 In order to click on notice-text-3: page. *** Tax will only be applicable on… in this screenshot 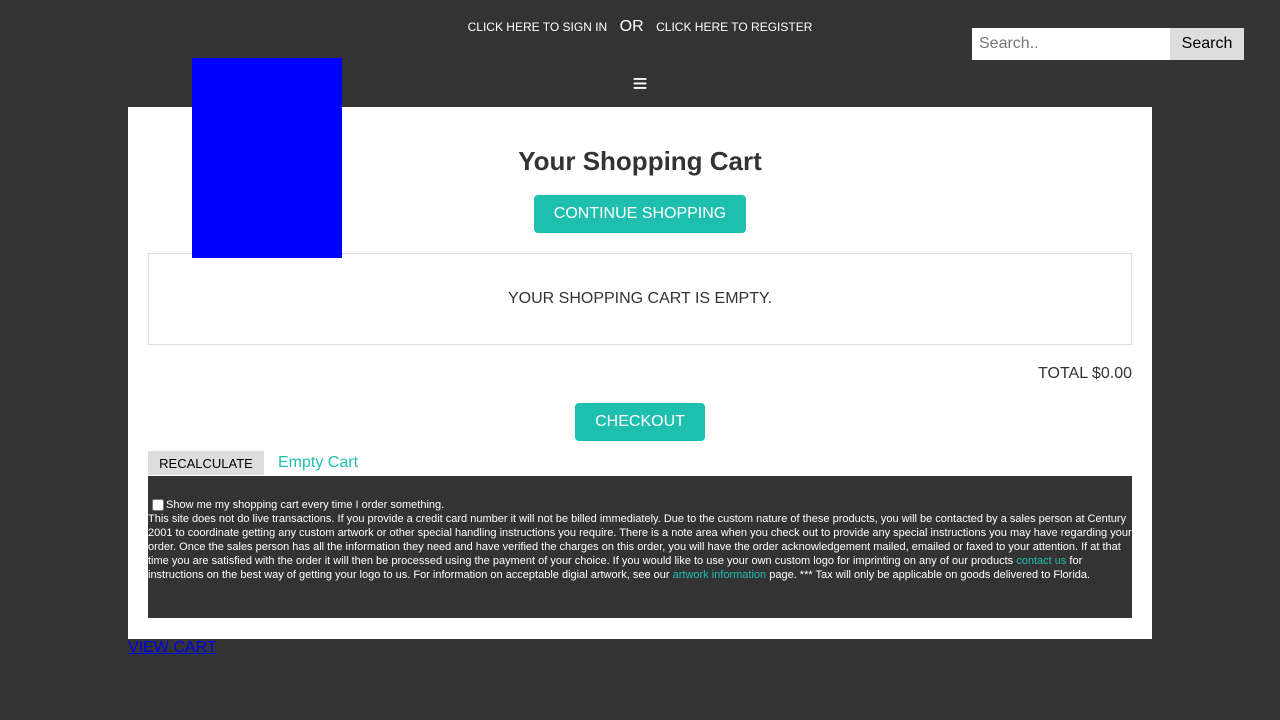, I will do `click(928, 575)`.